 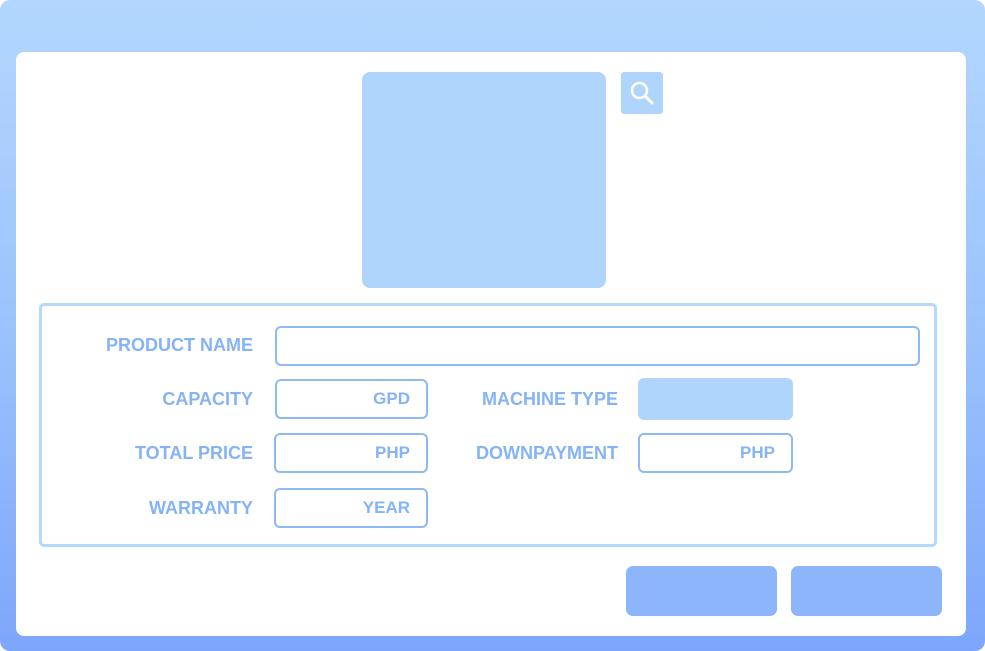 What do you see at coordinates (866, 591) in the screenshot?
I see `secondary-action-button` at bounding box center [866, 591].